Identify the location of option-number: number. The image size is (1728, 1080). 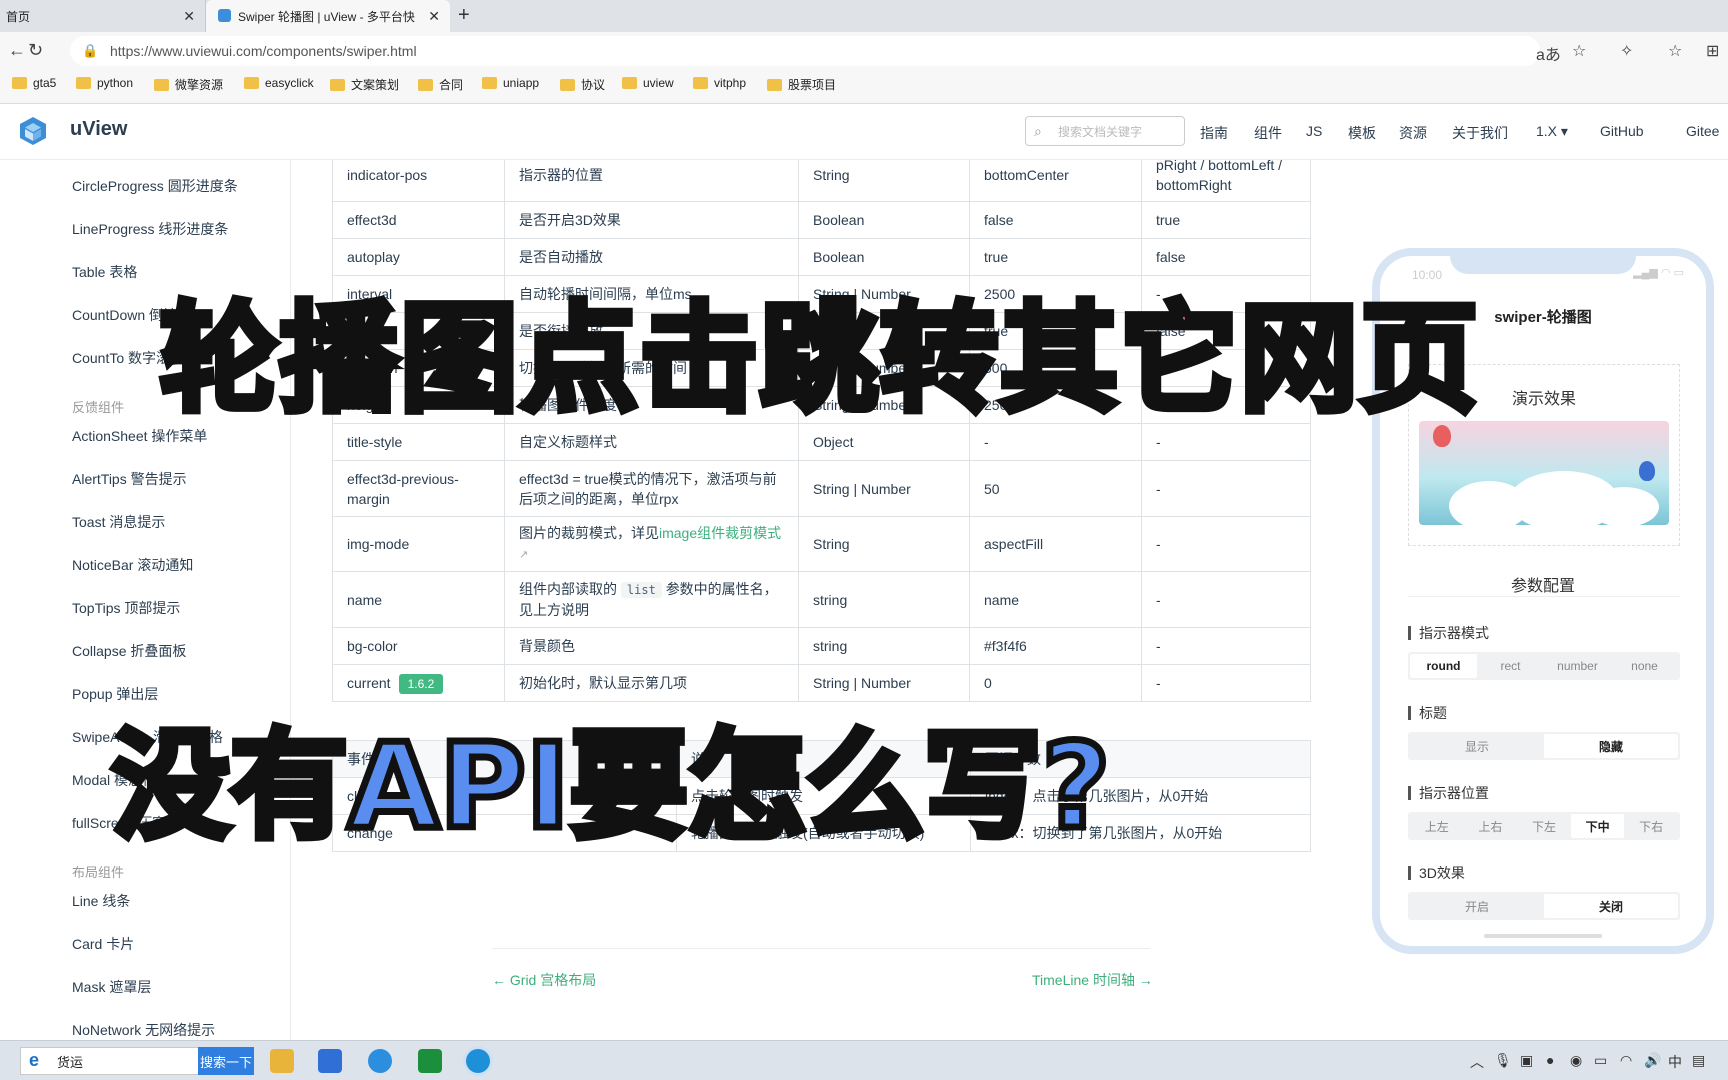
(1577, 666).